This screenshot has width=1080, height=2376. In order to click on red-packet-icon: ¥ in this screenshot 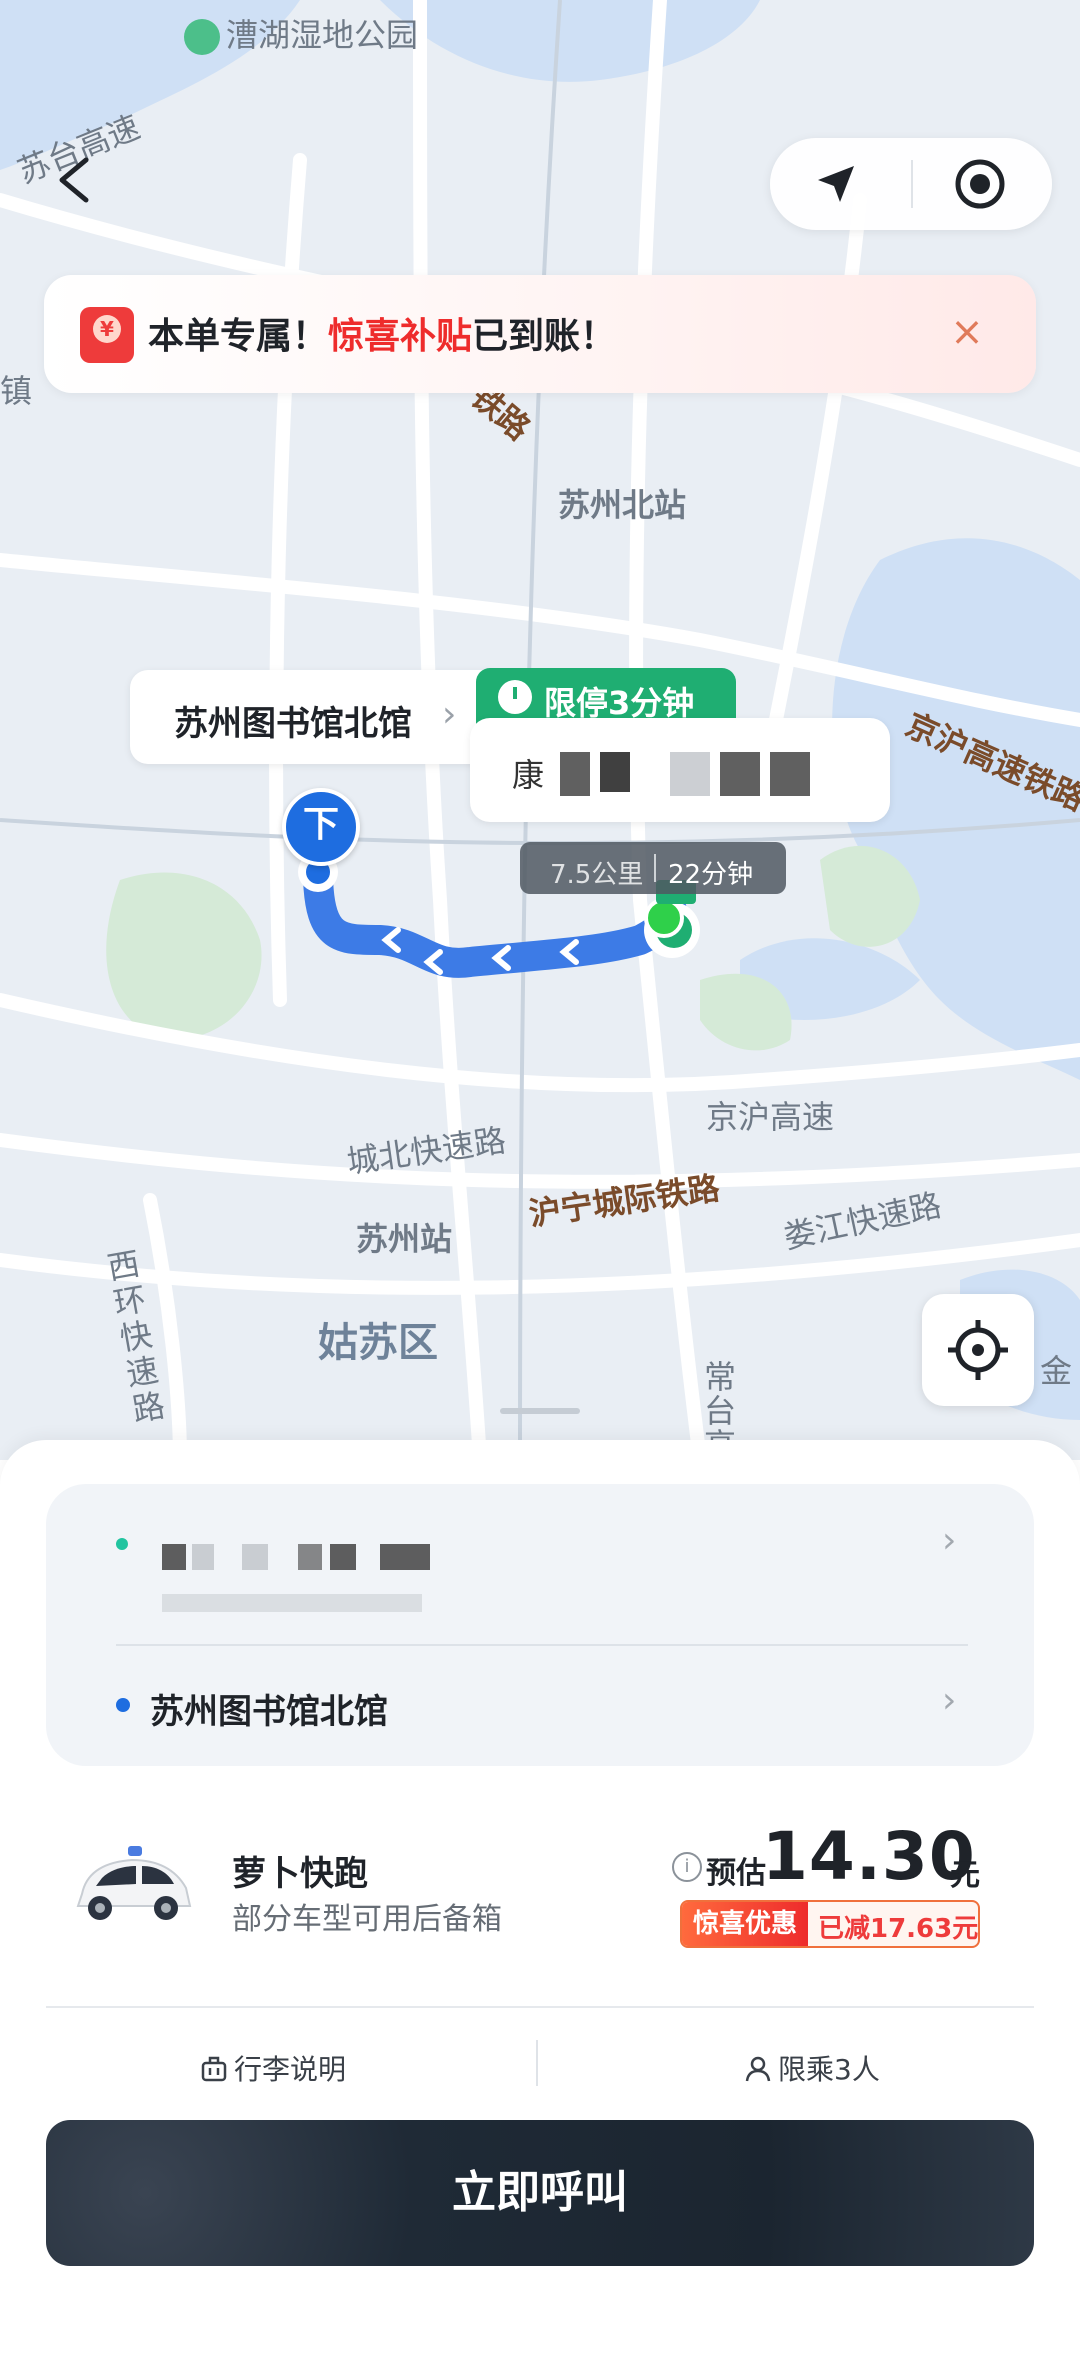, I will do `click(107, 335)`.